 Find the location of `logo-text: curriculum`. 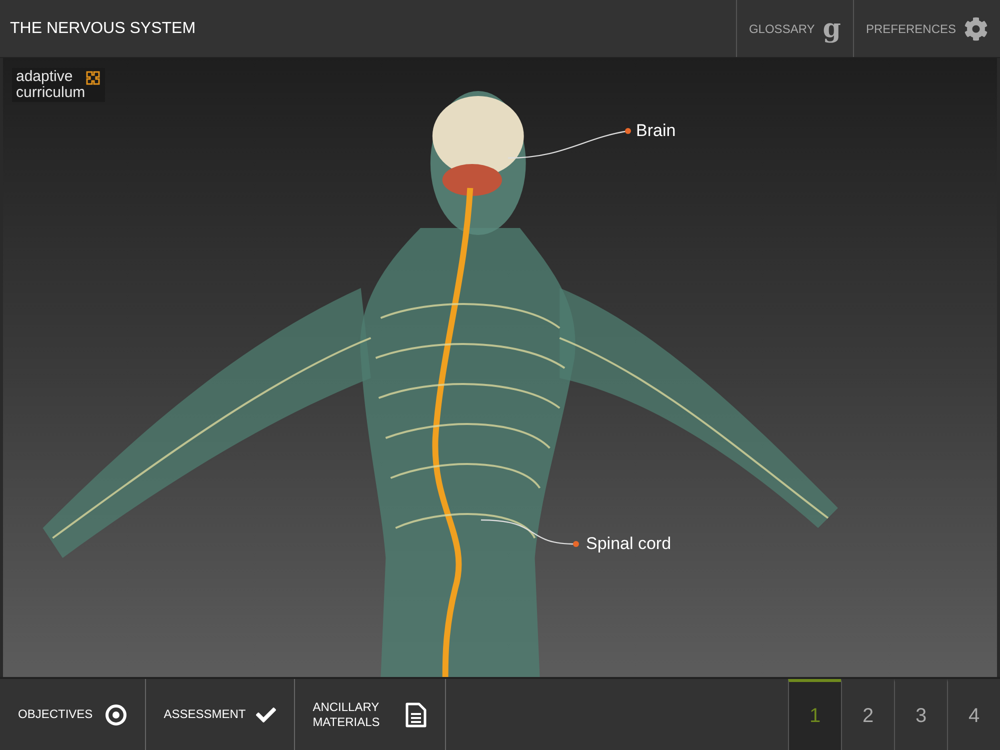

logo-text: curriculum is located at coordinates (51, 93).